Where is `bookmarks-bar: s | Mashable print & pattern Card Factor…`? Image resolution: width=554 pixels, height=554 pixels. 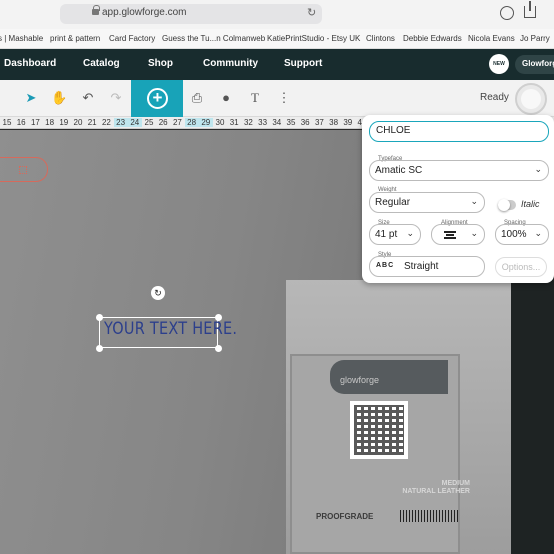
bookmarks-bar: s | Mashable print & pattern Card Factor… is located at coordinates (277, 39).